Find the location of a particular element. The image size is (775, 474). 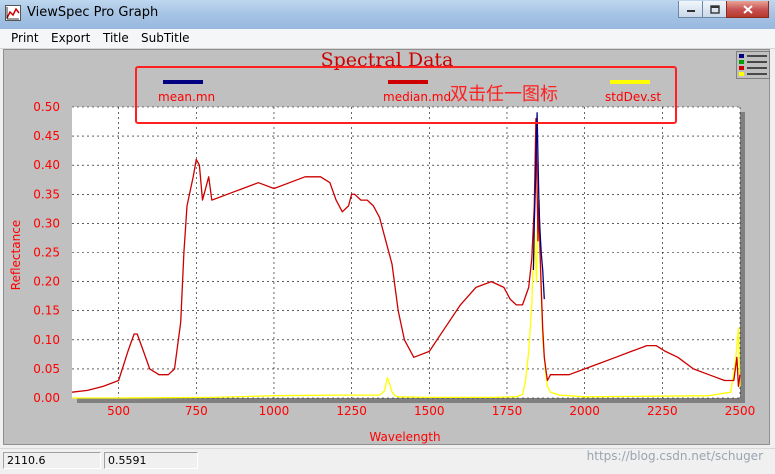

x-tick-label: 2250 is located at coordinates (662, 411).